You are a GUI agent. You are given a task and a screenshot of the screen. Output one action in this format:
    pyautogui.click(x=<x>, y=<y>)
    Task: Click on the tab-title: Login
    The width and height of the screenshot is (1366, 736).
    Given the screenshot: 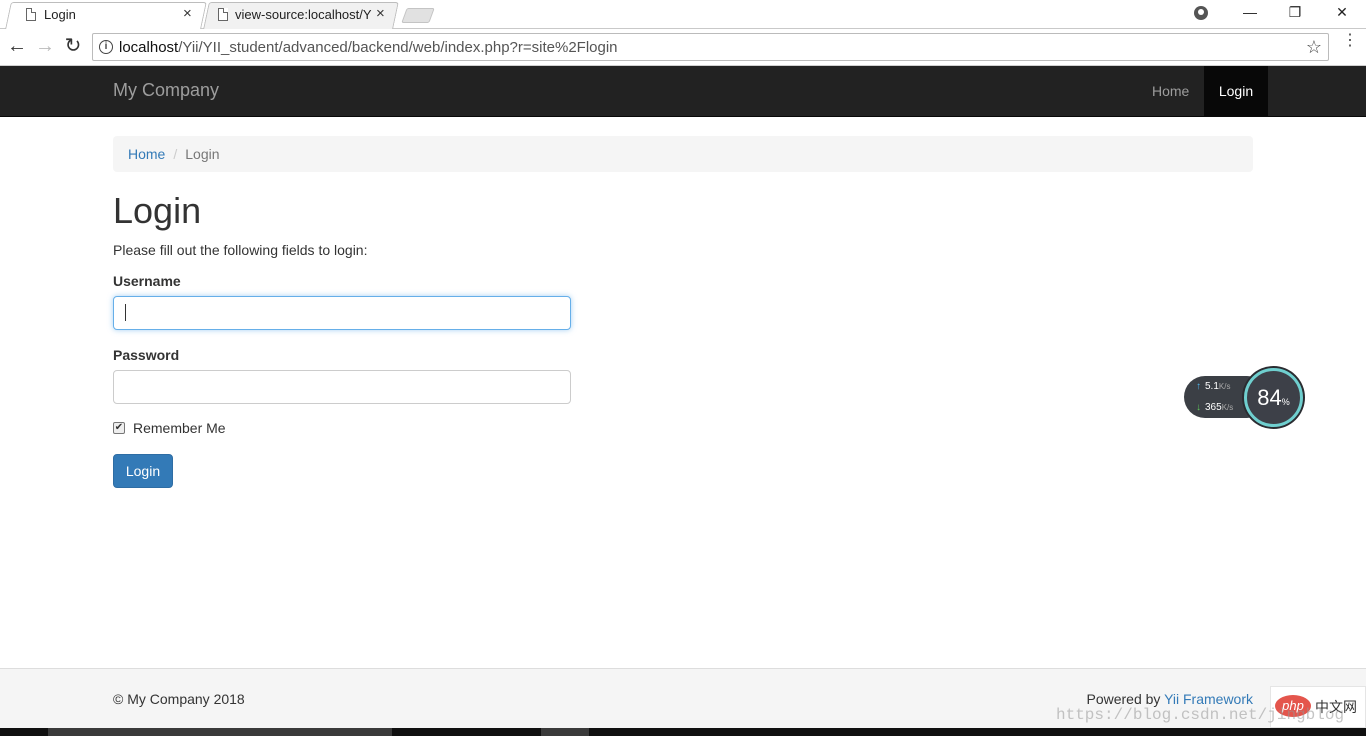 What is the action you would take?
    pyautogui.click(x=60, y=14)
    